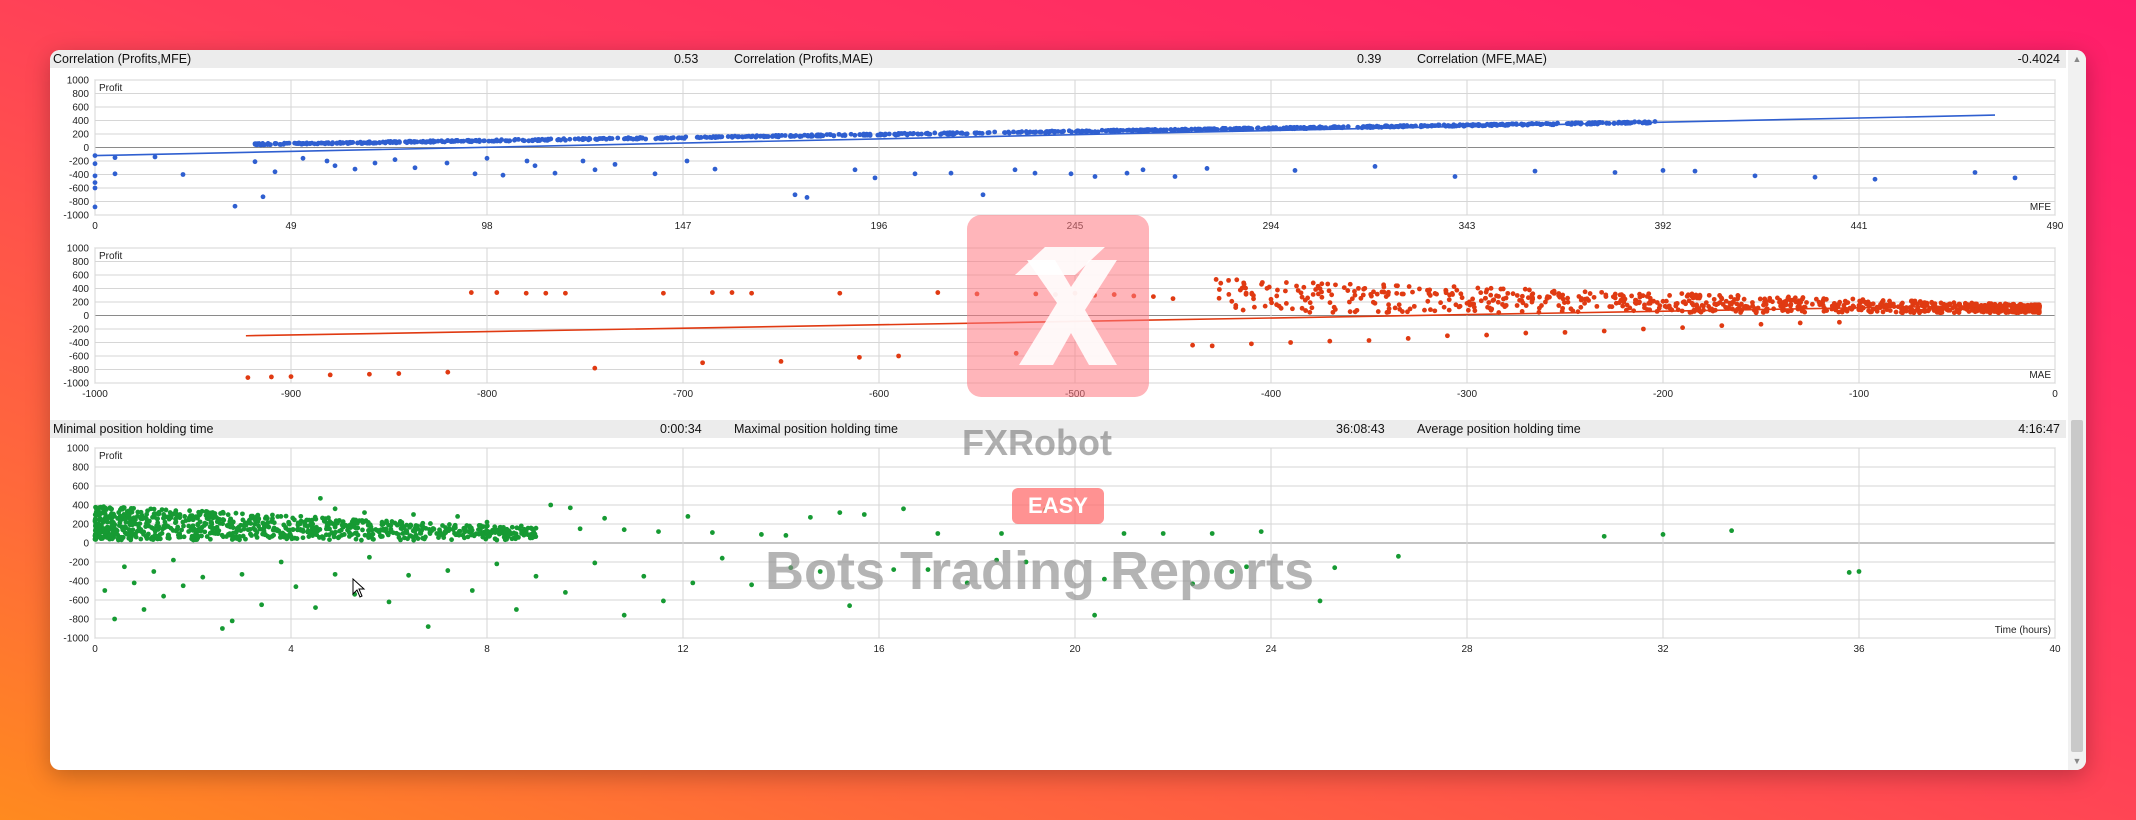 The width and height of the screenshot is (2136, 820). Describe the element at coordinates (2077, 59) in the screenshot. I see `scroll-up-icon: ▲` at that location.